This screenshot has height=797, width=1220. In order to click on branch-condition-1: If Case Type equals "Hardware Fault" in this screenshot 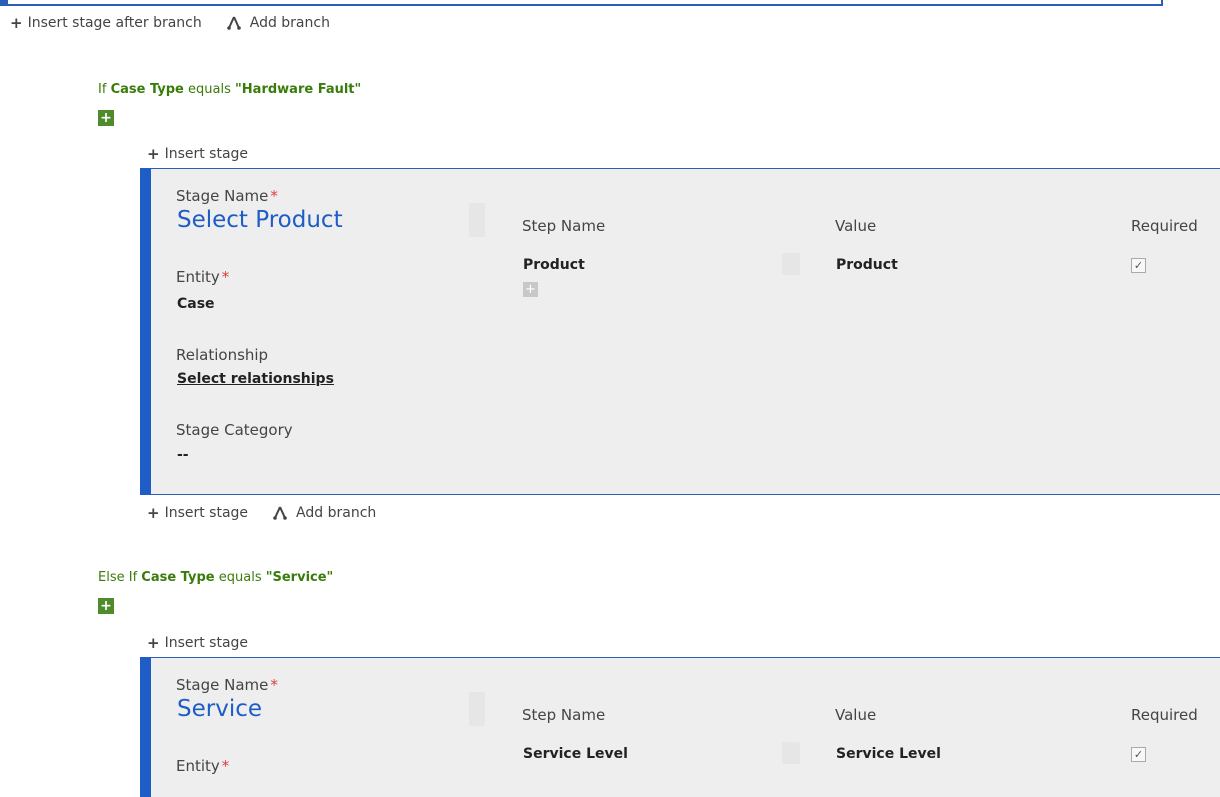, I will do `click(229, 89)`.